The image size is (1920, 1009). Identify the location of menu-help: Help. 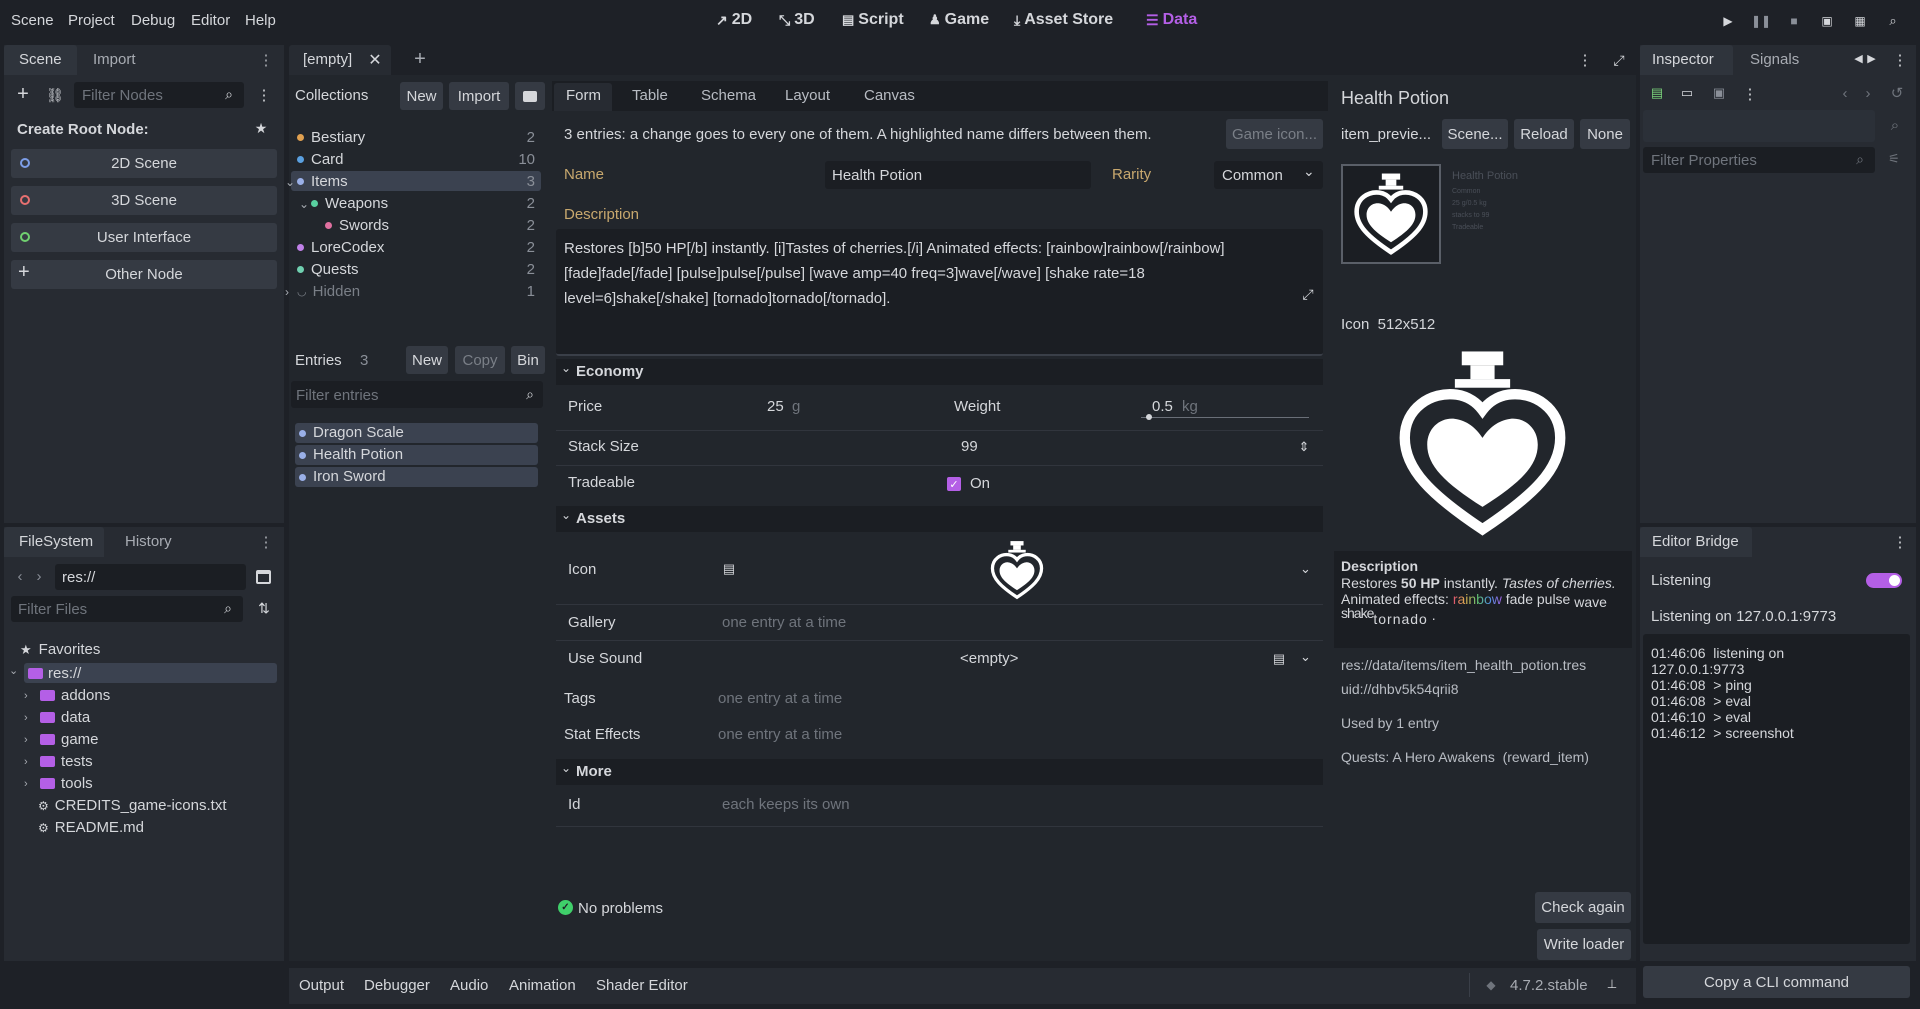
(260, 20).